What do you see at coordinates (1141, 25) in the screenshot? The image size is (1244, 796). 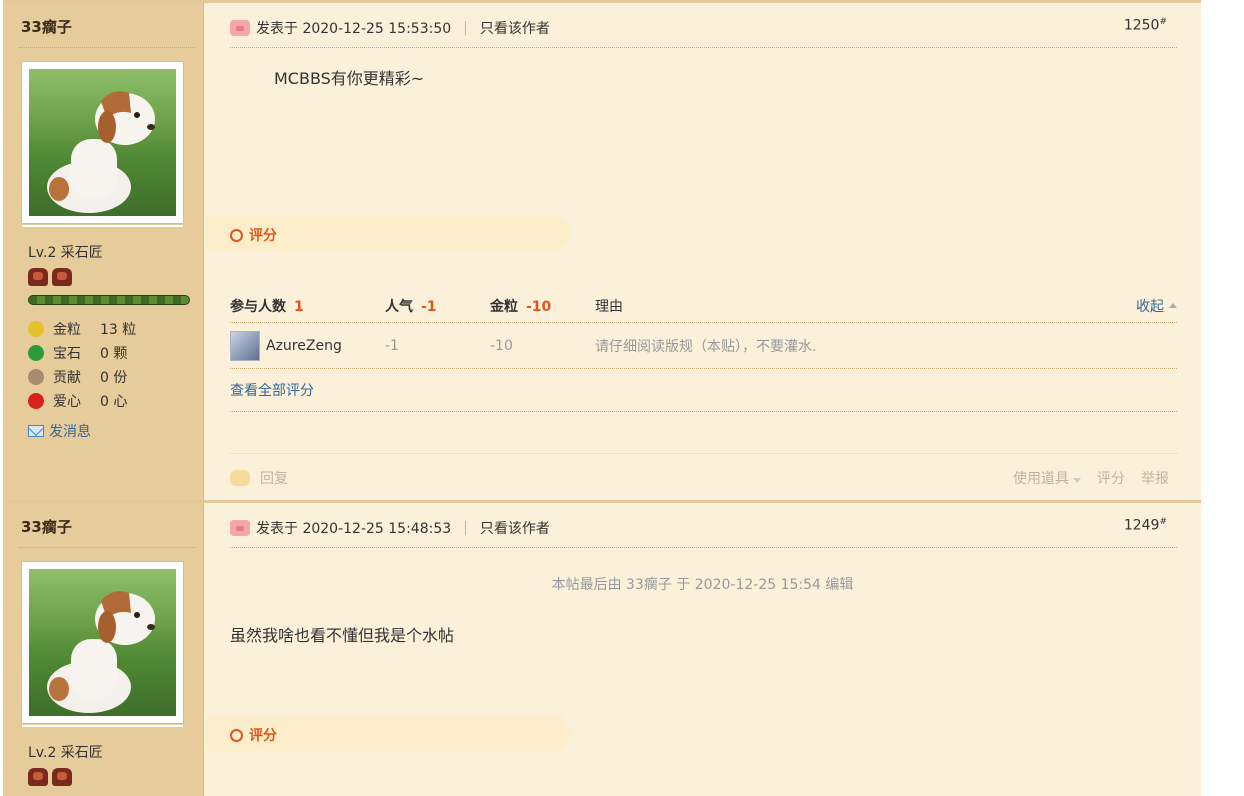 I see `floor-value: 1250` at bounding box center [1141, 25].